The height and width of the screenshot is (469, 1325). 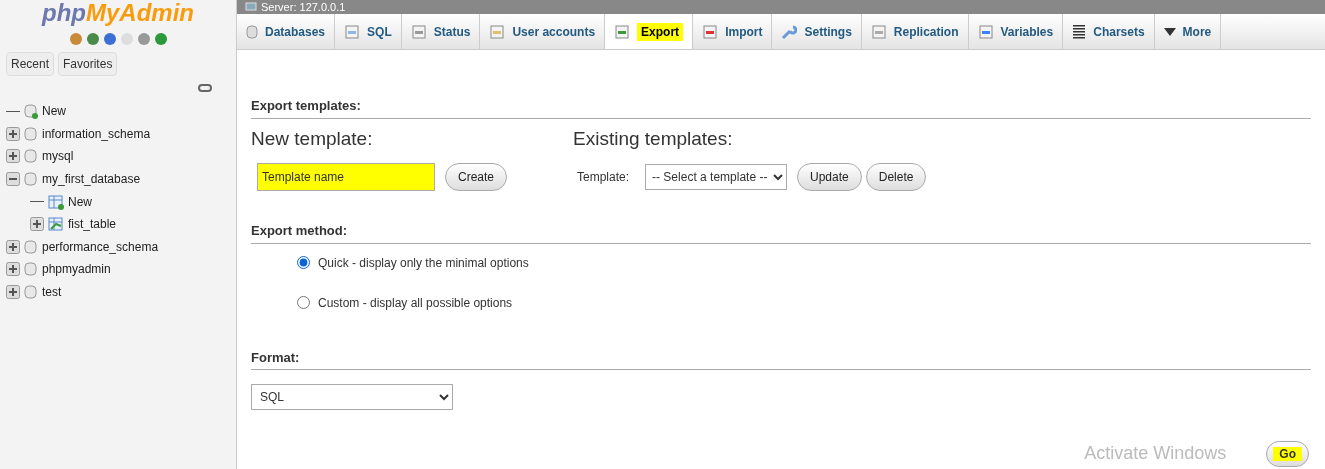 What do you see at coordinates (30, 64) in the screenshot?
I see `nav-tab: Recent` at bounding box center [30, 64].